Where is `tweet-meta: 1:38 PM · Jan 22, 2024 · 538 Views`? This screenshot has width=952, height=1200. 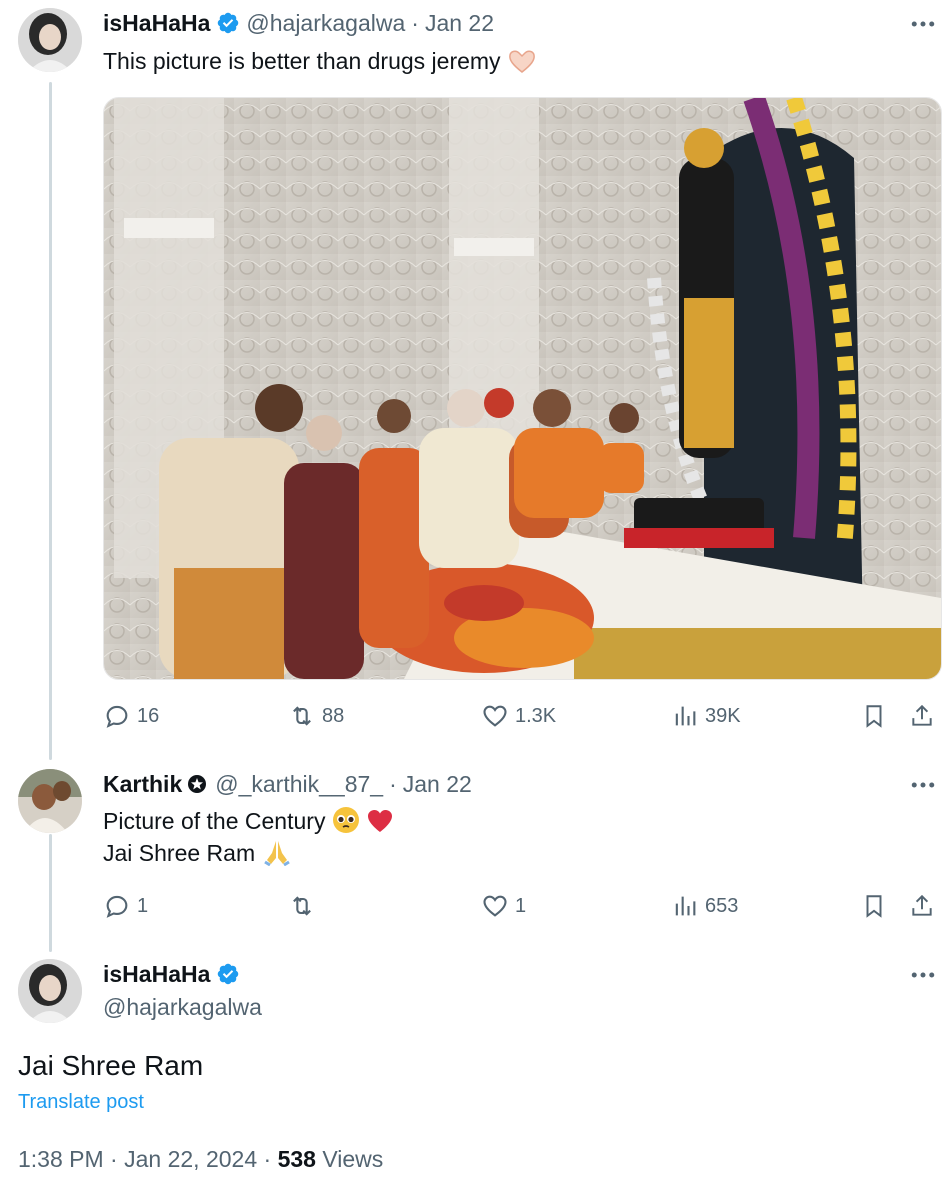
tweet-meta: 1:38 PM · Jan 22, 2024 · 538 Views is located at coordinates (200, 1159).